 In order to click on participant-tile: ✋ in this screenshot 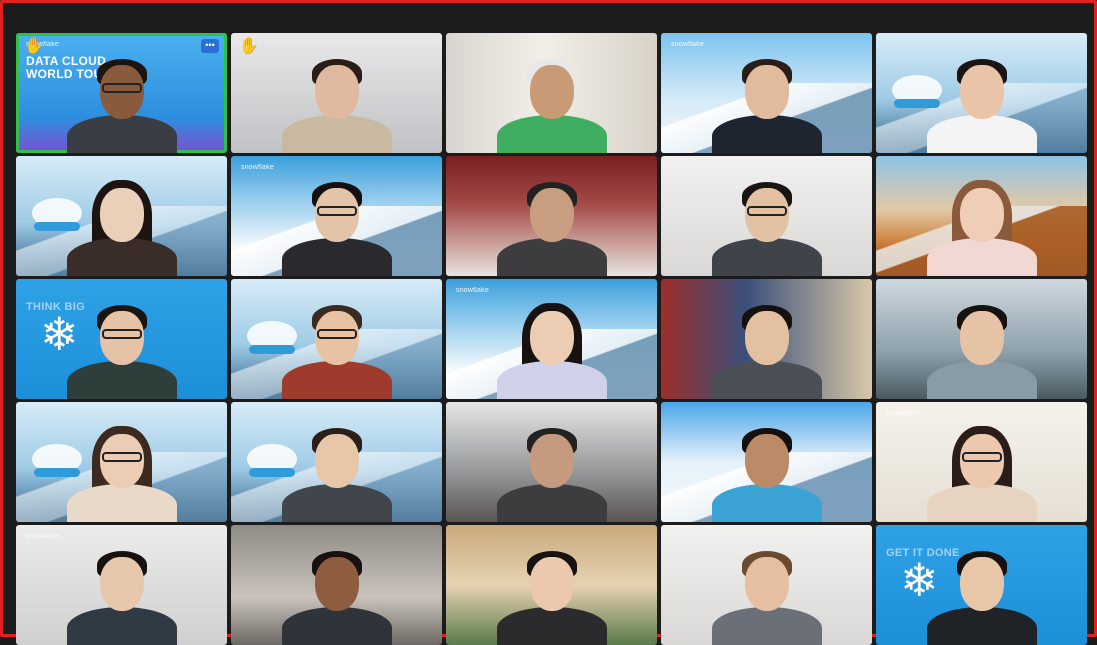, I will do `click(336, 93)`.